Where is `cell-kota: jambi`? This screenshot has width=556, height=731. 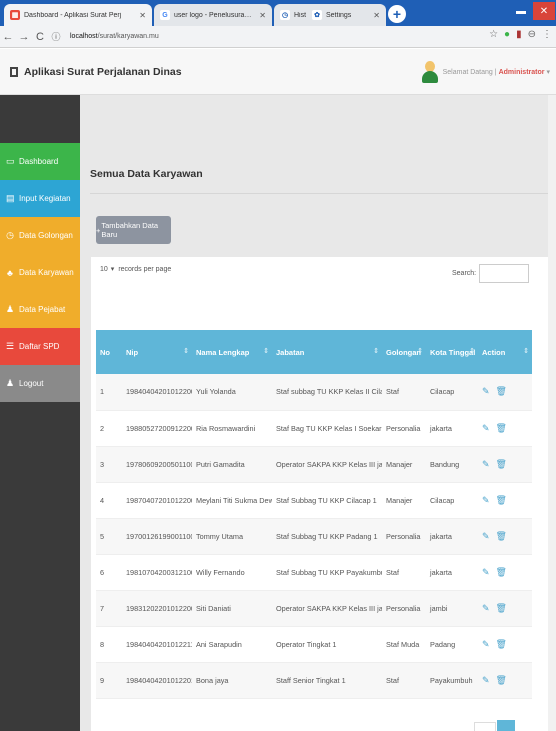 cell-kota: jambi is located at coordinates (452, 608).